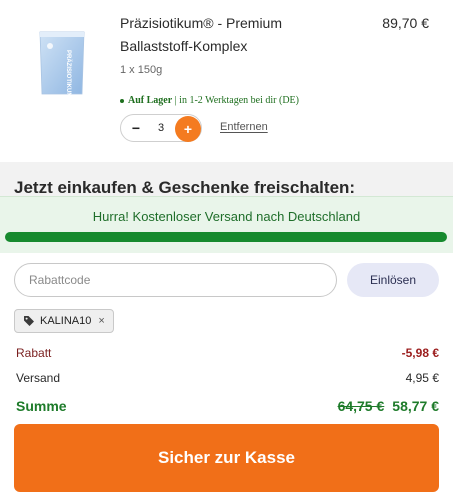  Describe the element at coordinates (41, 406) in the screenshot. I see `total-label: Summe` at that location.